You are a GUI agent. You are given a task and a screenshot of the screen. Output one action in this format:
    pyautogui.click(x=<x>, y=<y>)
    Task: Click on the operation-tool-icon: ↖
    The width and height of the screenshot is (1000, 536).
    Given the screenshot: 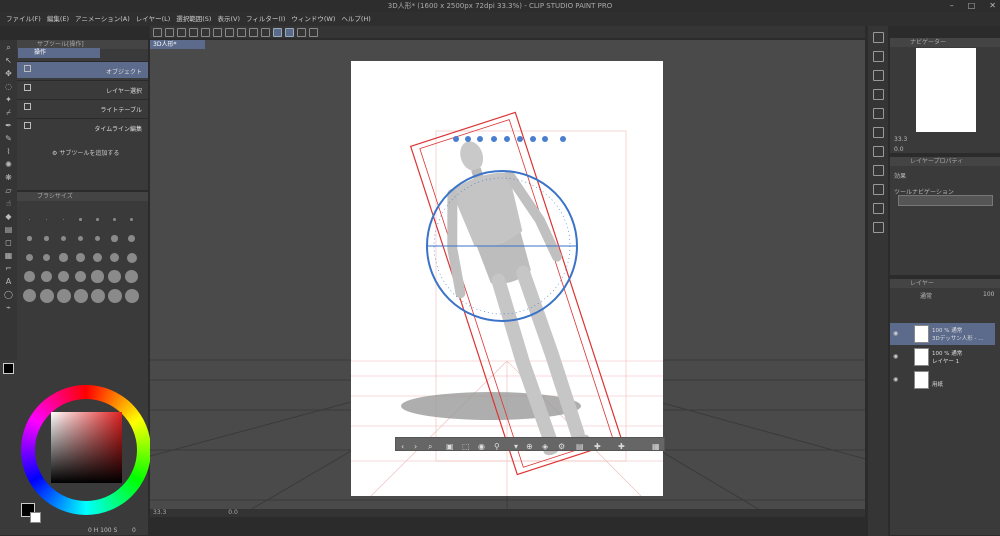 What is the action you would take?
    pyautogui.click(x=8, y=61)
    